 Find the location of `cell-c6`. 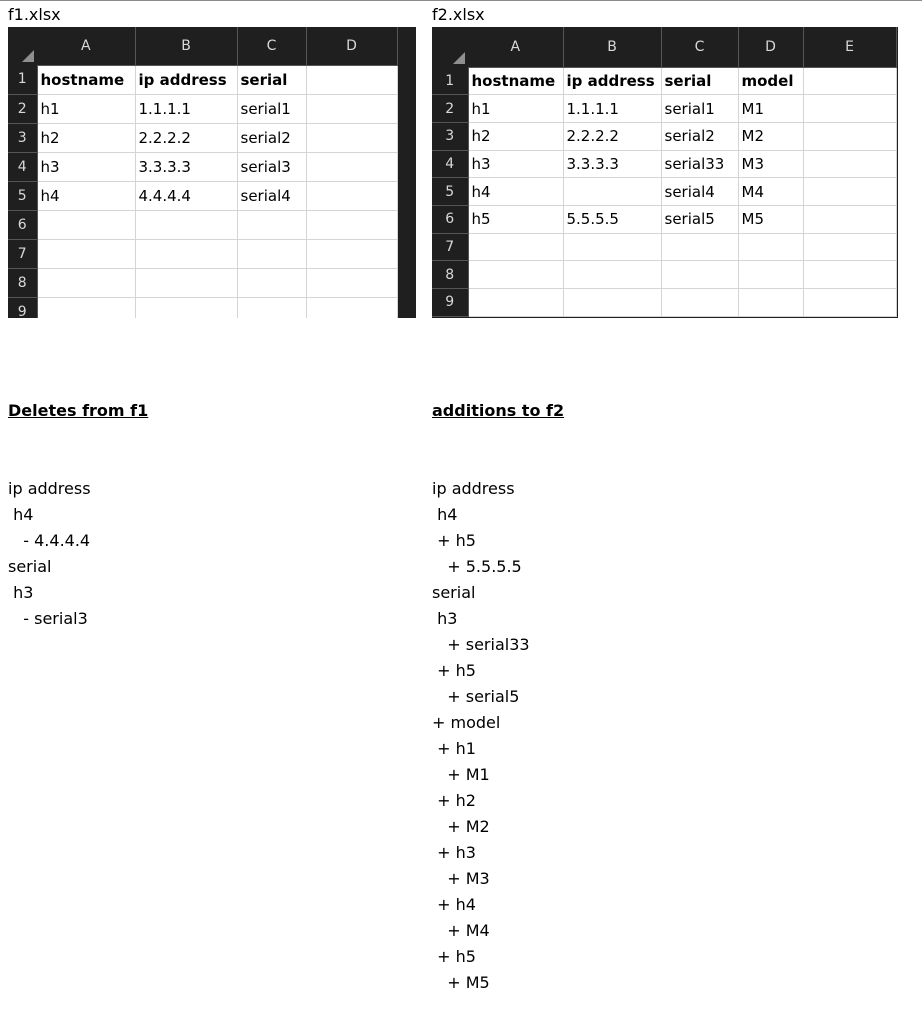

cell-c6 is located at coordinates (272, 225).